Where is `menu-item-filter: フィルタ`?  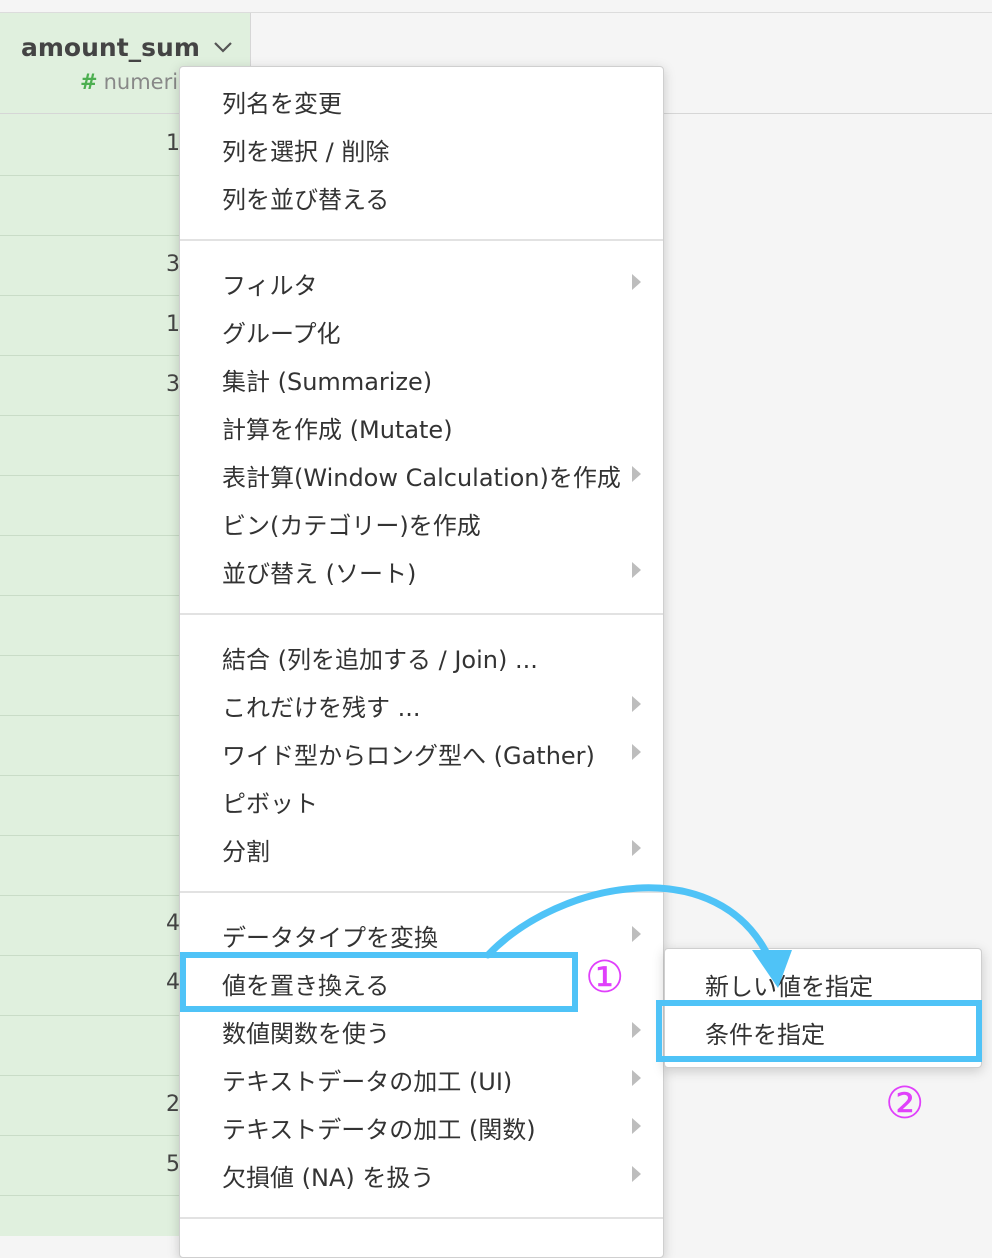
menu-item-filter: フィルタ is located at coordinates (421, 281).